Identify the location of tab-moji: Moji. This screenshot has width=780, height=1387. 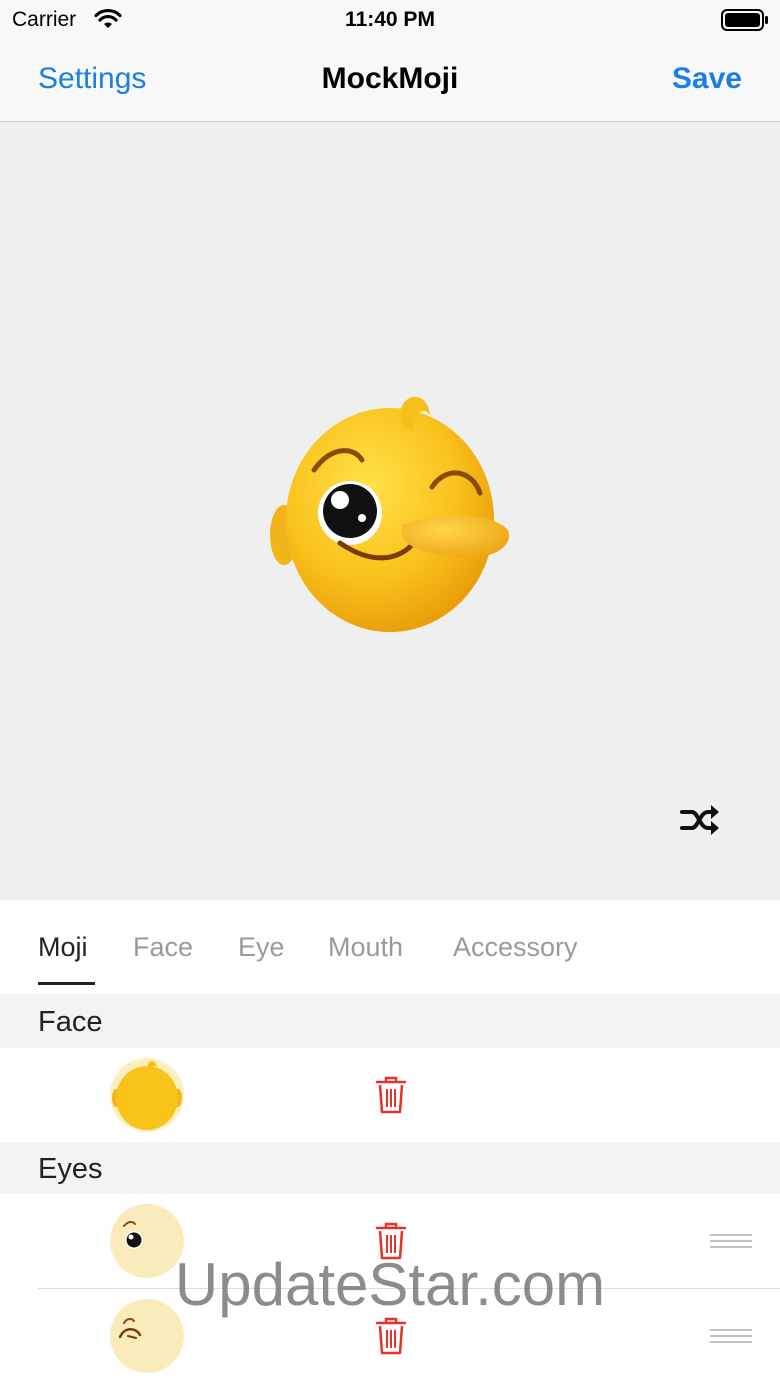
(63, 947).